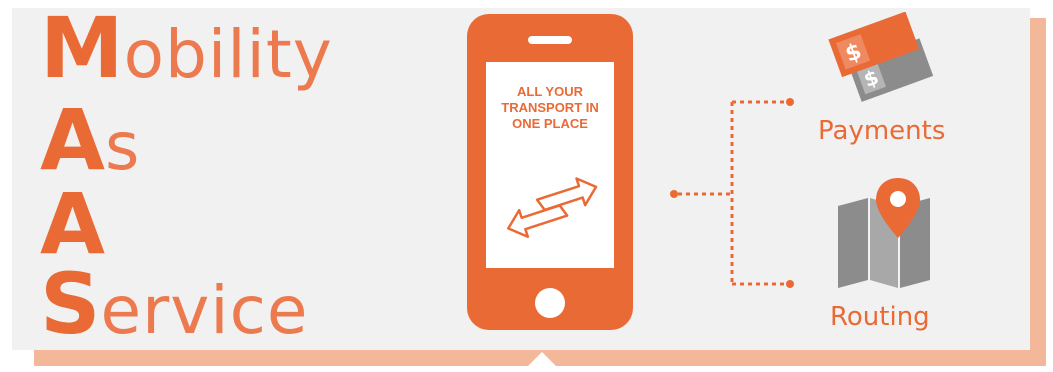  Describe the element at coordinates (884, 233) in the screenshot. I see `map-pin-icon` at that location.